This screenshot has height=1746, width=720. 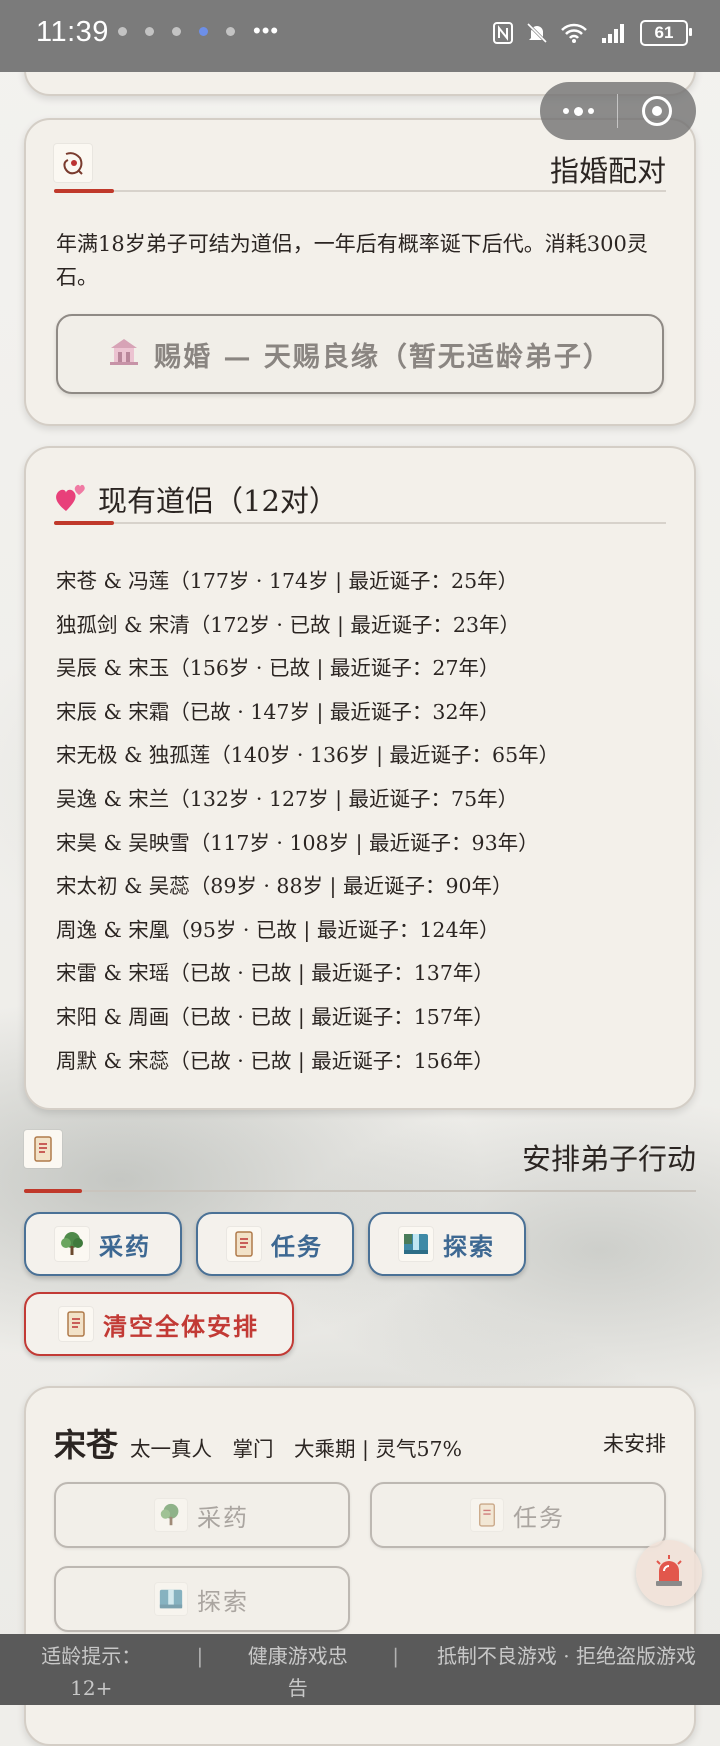 I want to click on couple-item: 宋太初 & 吴蕊（89岁 · 88岁 | 最近诞子：90年）, so click(x=284, y=886).